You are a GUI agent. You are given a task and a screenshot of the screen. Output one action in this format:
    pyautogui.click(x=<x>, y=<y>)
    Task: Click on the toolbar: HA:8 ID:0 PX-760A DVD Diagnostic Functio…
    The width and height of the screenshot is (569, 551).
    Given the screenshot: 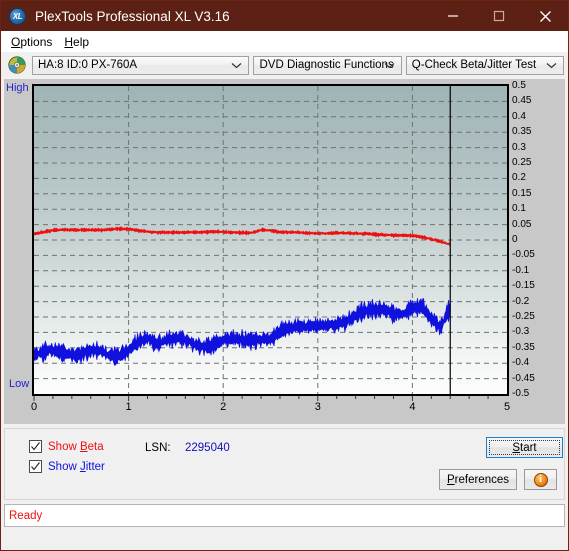 What is the action you would take?
    pyautogui.click(x=284, y=65)
    